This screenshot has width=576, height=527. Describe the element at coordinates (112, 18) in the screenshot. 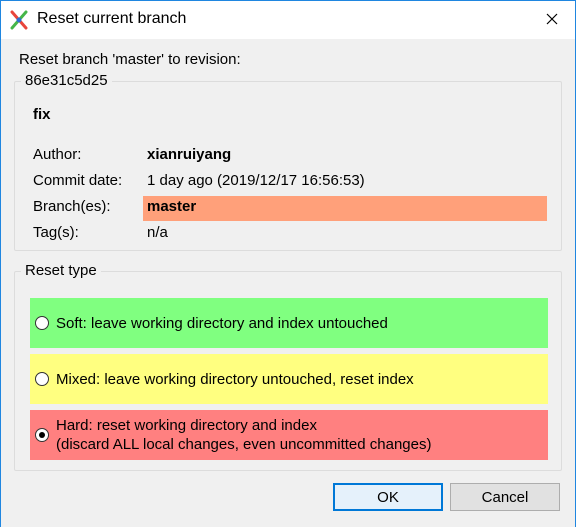

I see `window-title: Reset current branch` at that location.